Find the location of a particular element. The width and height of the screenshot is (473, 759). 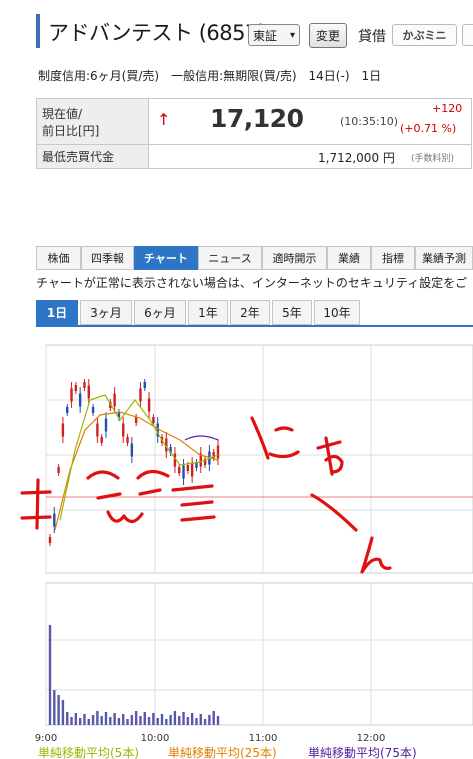

current-price-label-line1: 現在値/ is located at coordinates (62, 113).